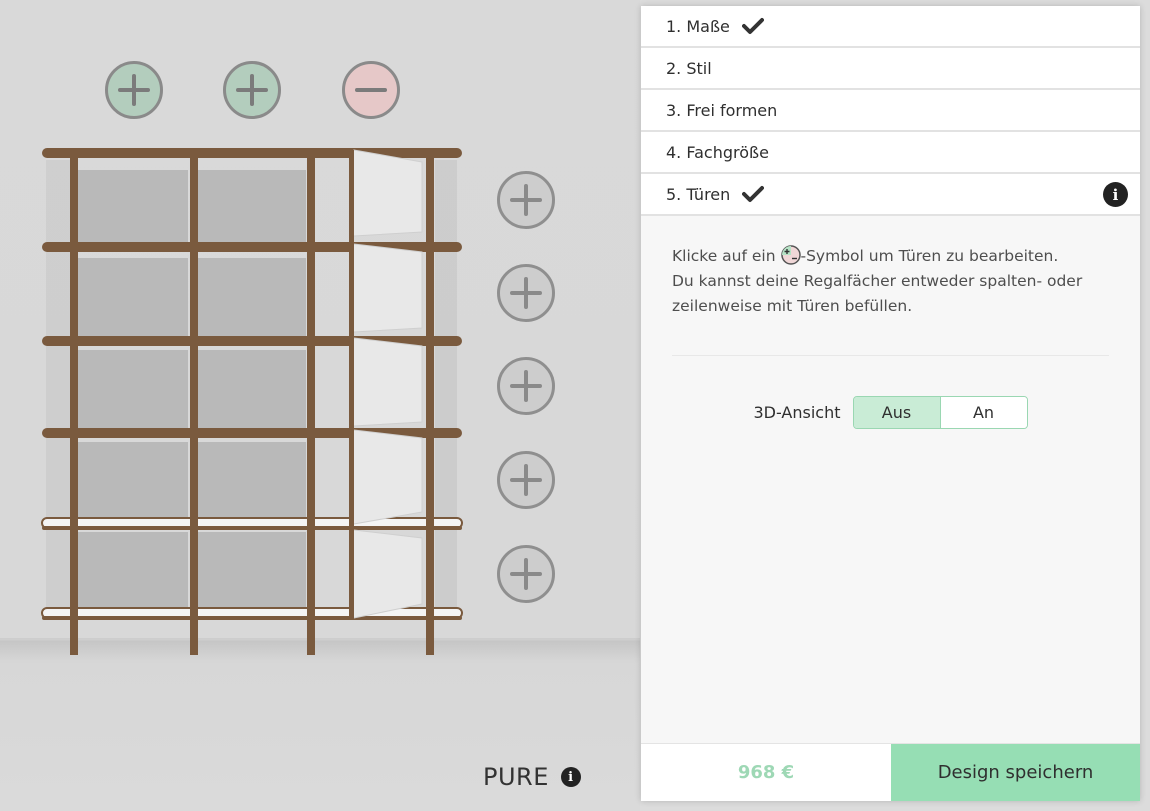 This screenshot has width=1150, height=811. What do you see at coordinates (890, 111) in the screenshot?
I see `step-free-form: 3. Frei formen` at bounding box center [890, 111].